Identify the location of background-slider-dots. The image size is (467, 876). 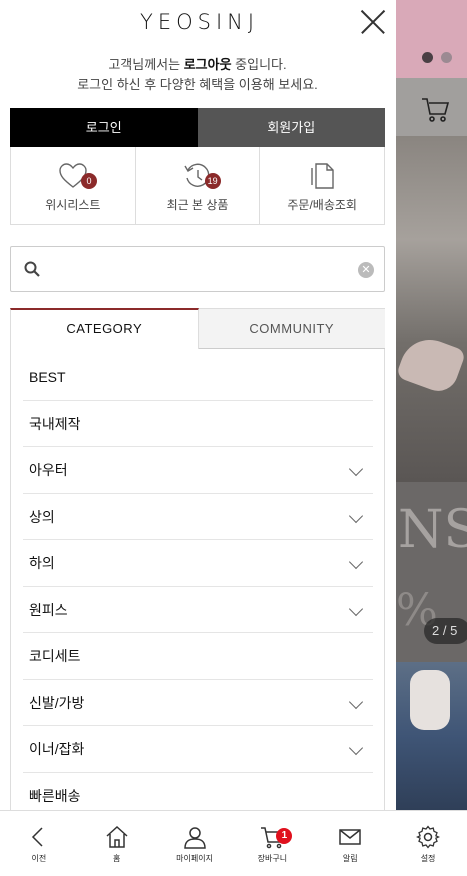
(437, 57).